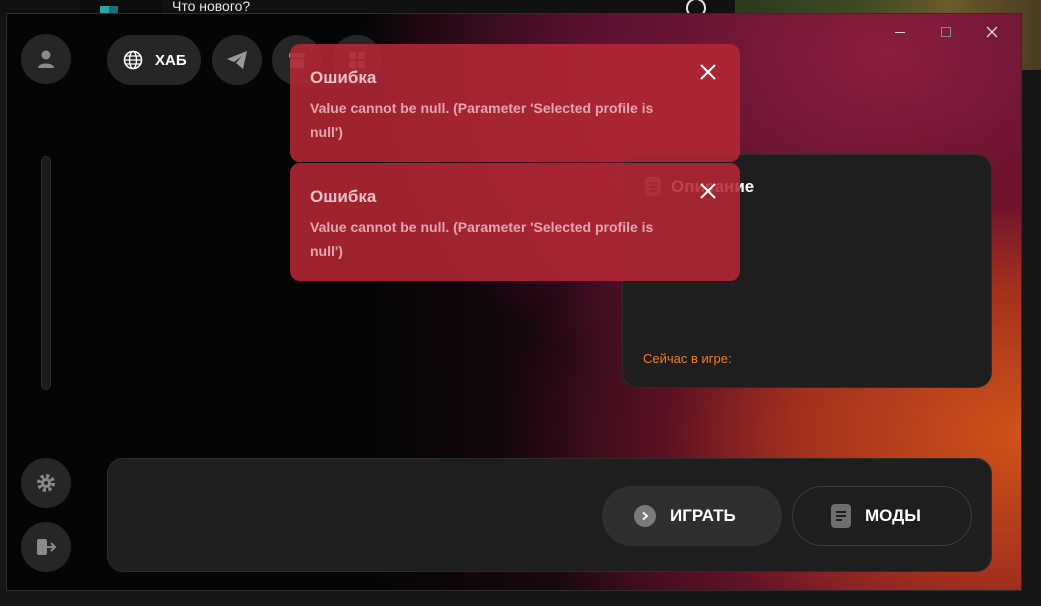  I want to click on telegram-button, so click(237, 60).